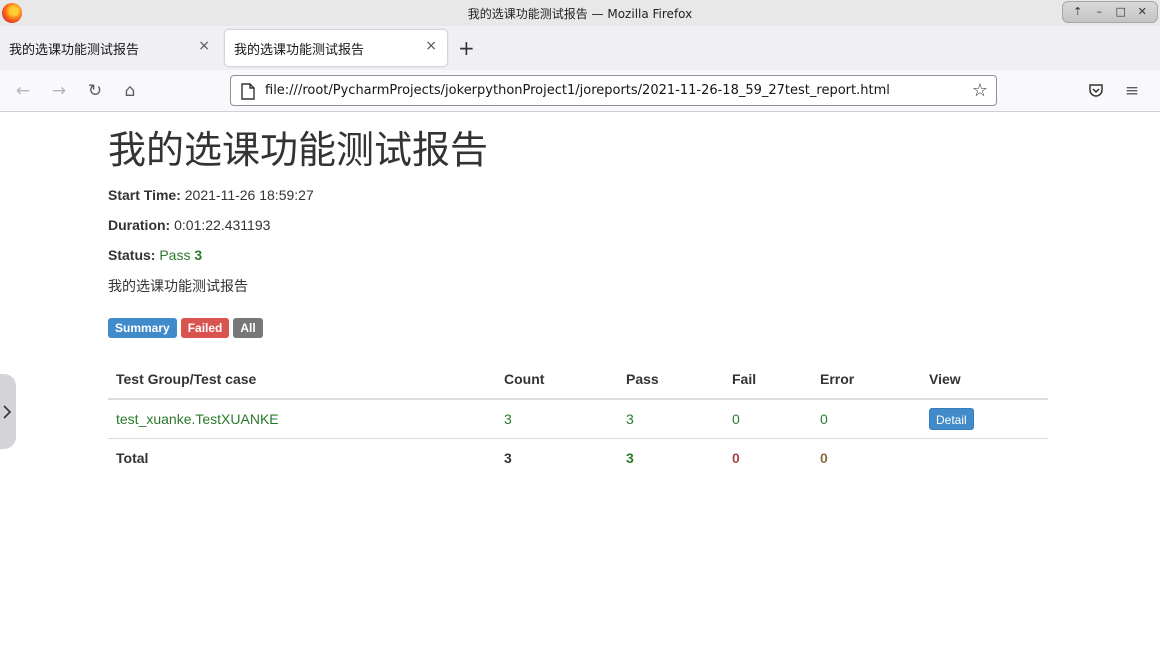  I want to click on chevron-right-icon, so click(7, 411).